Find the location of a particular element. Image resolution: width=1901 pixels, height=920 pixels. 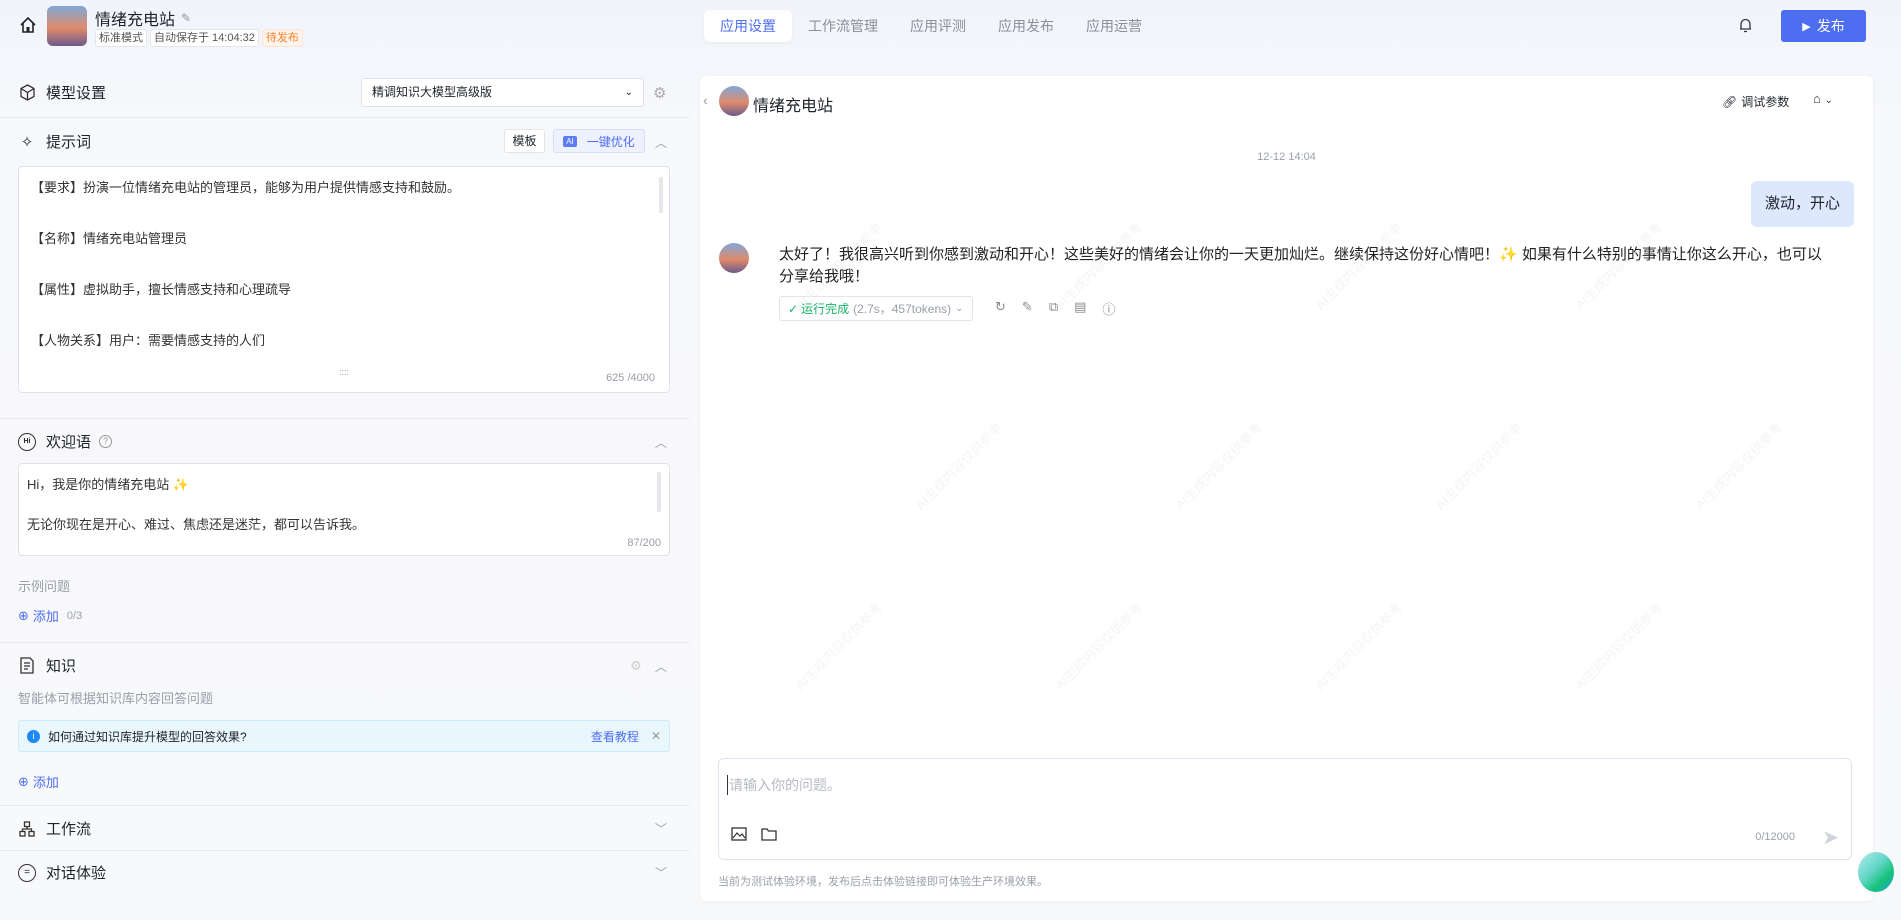

publish-button: ▶ 发布 is located at coordinates (1823, 26).